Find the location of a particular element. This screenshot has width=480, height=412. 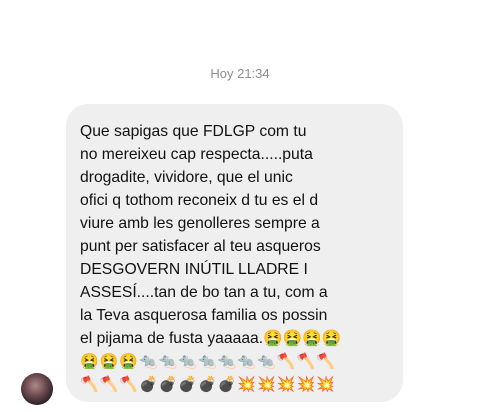

message-line: no mereixeu cap respecta.....puta is located at coordinates (196, 154).